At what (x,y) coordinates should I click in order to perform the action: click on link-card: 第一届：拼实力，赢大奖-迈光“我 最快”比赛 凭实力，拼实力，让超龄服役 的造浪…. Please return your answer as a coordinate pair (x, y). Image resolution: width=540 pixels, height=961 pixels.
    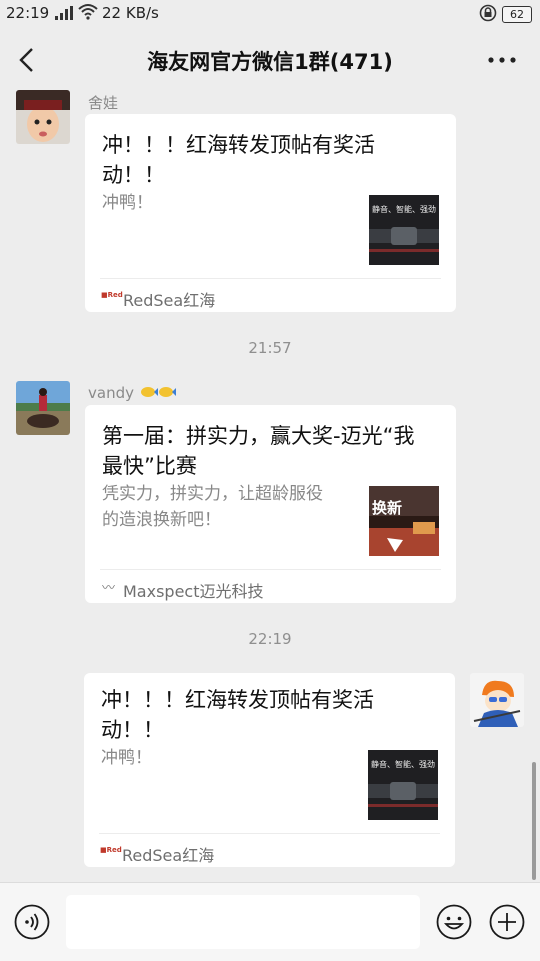
    Looking at the image, I should click on (270, 504).